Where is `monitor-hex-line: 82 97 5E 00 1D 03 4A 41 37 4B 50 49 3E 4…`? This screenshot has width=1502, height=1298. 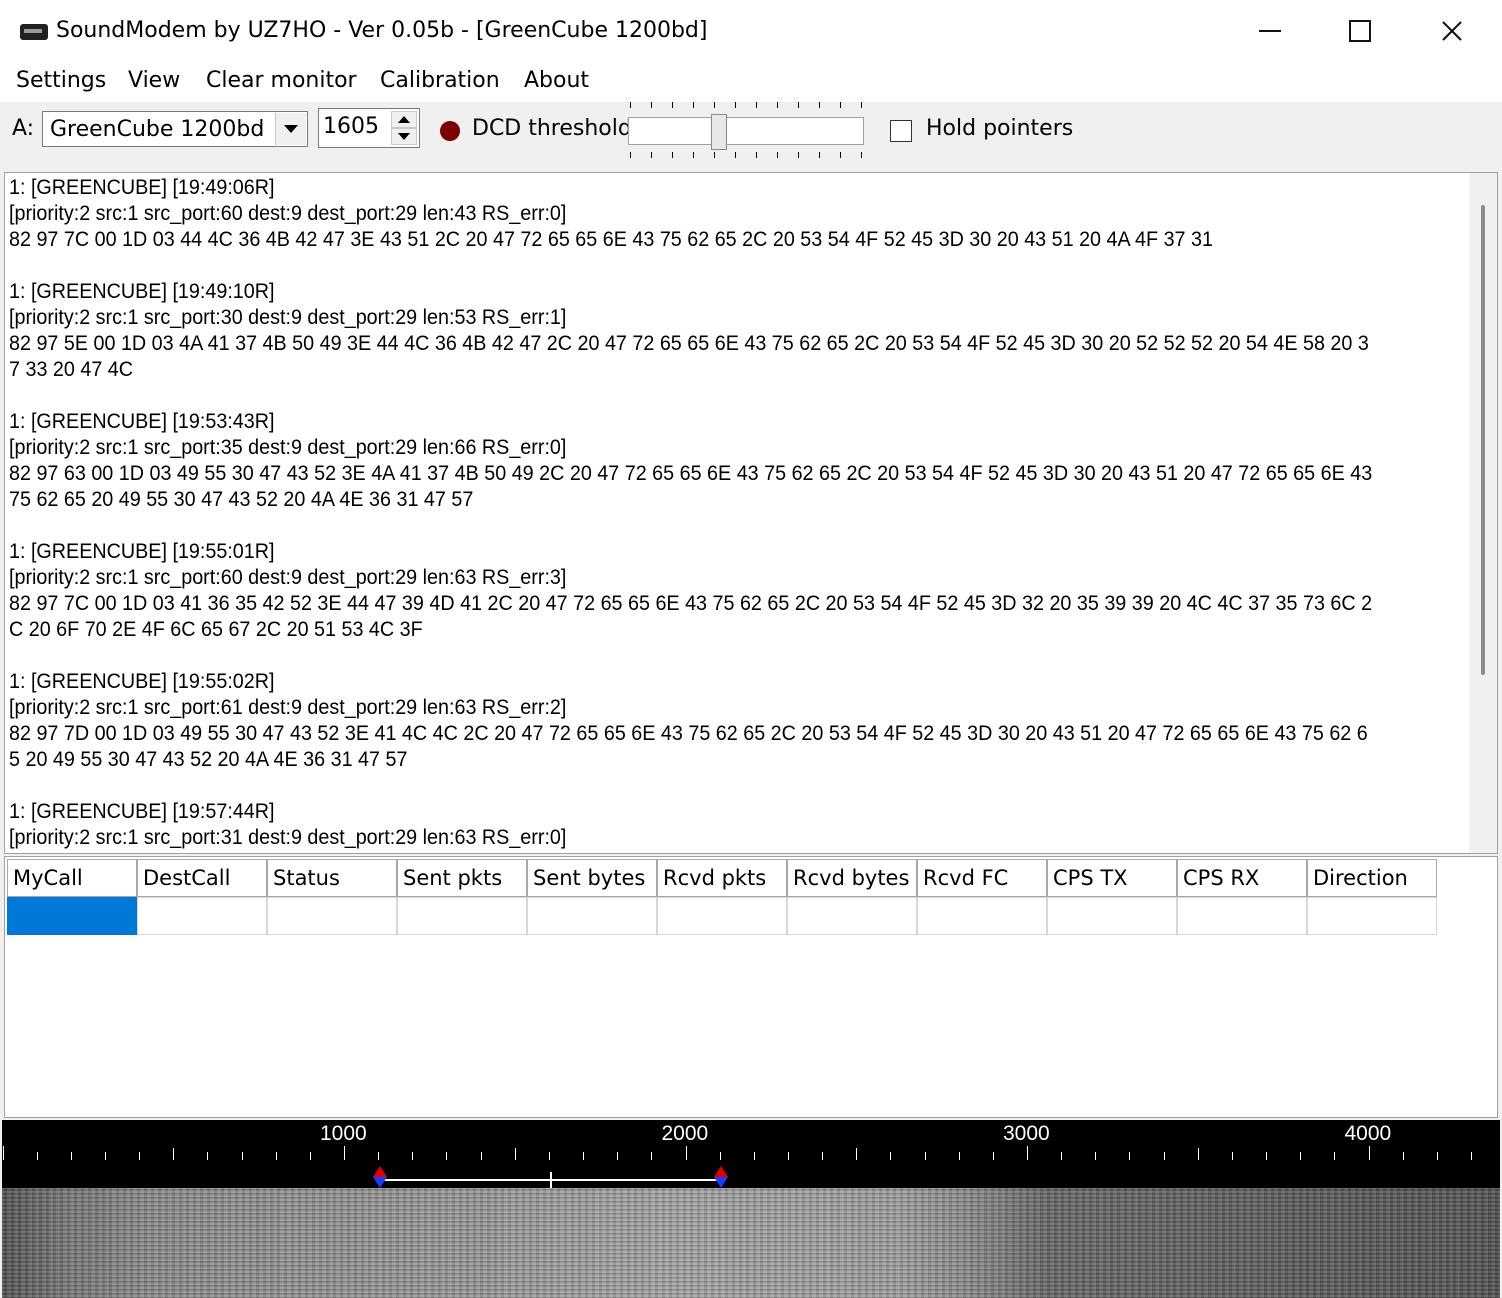
monitor-hex-line: 82 97 5E 00 1D 03 4A 41 37 4B 50 49 3E 4… is located at coordinates (689, 356).